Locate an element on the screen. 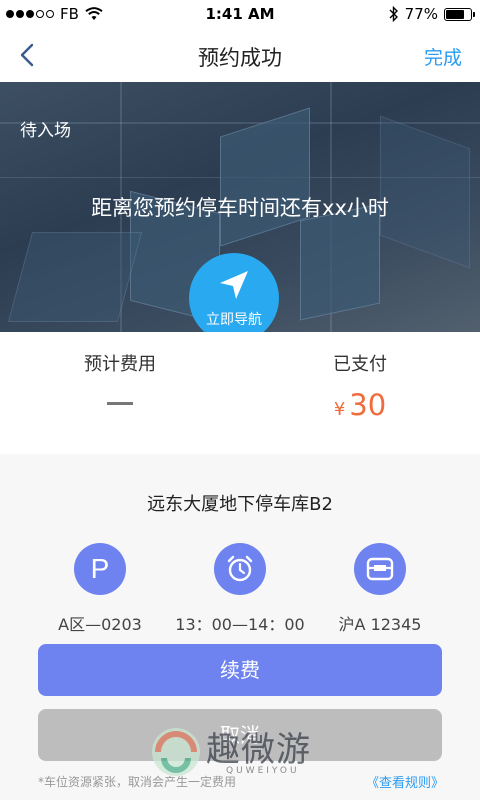 The height and width of the screenshot is (800, 480). bluetooth-icon is located at coordinates (393, 14).